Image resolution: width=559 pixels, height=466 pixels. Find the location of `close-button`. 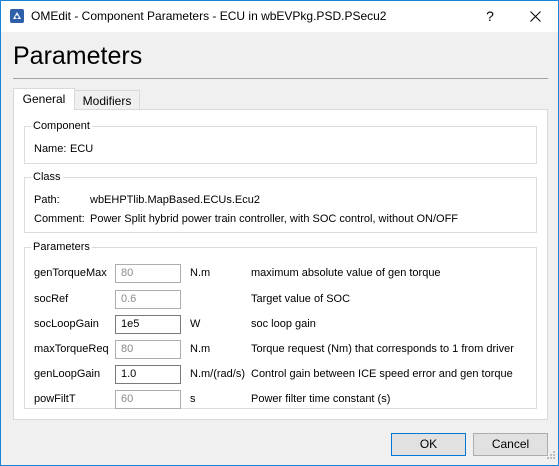

close-button is located at coordinates (535, 16).